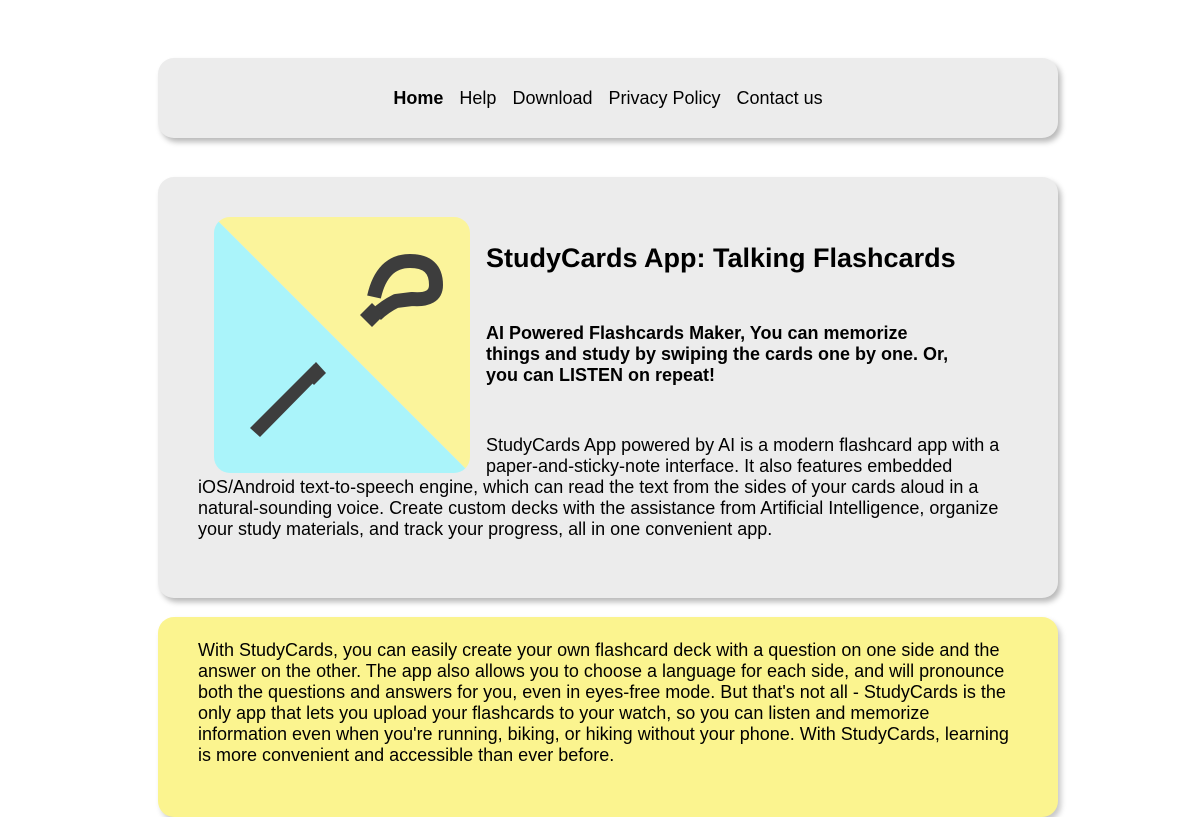 The width and height of the screenshot is (1200, 817). I want to click on nav-home-link: Home, so click(418, 98).